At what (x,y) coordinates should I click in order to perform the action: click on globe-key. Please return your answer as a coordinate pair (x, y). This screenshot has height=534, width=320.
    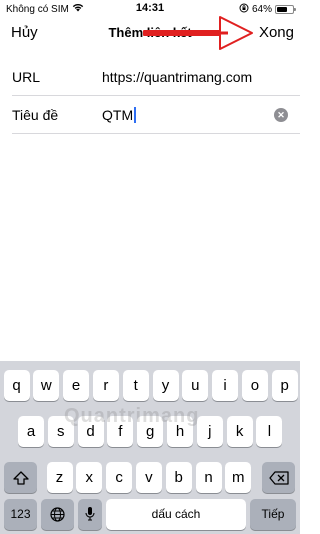
    Looking at the image, I should click on (57, 514).